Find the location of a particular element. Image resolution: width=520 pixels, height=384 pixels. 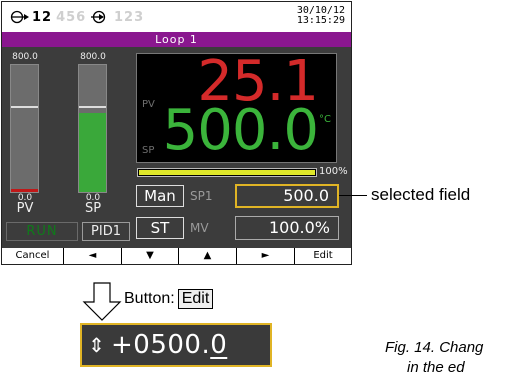

callout-line is located at coordinates (353, 195).